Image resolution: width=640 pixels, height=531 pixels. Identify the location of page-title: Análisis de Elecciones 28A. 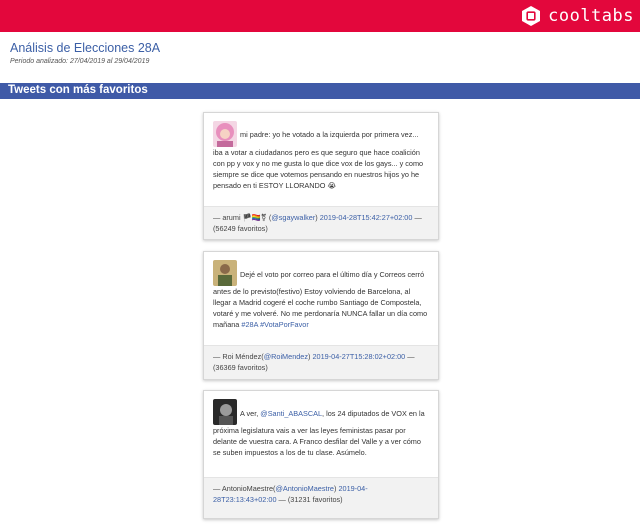
(85, 48).